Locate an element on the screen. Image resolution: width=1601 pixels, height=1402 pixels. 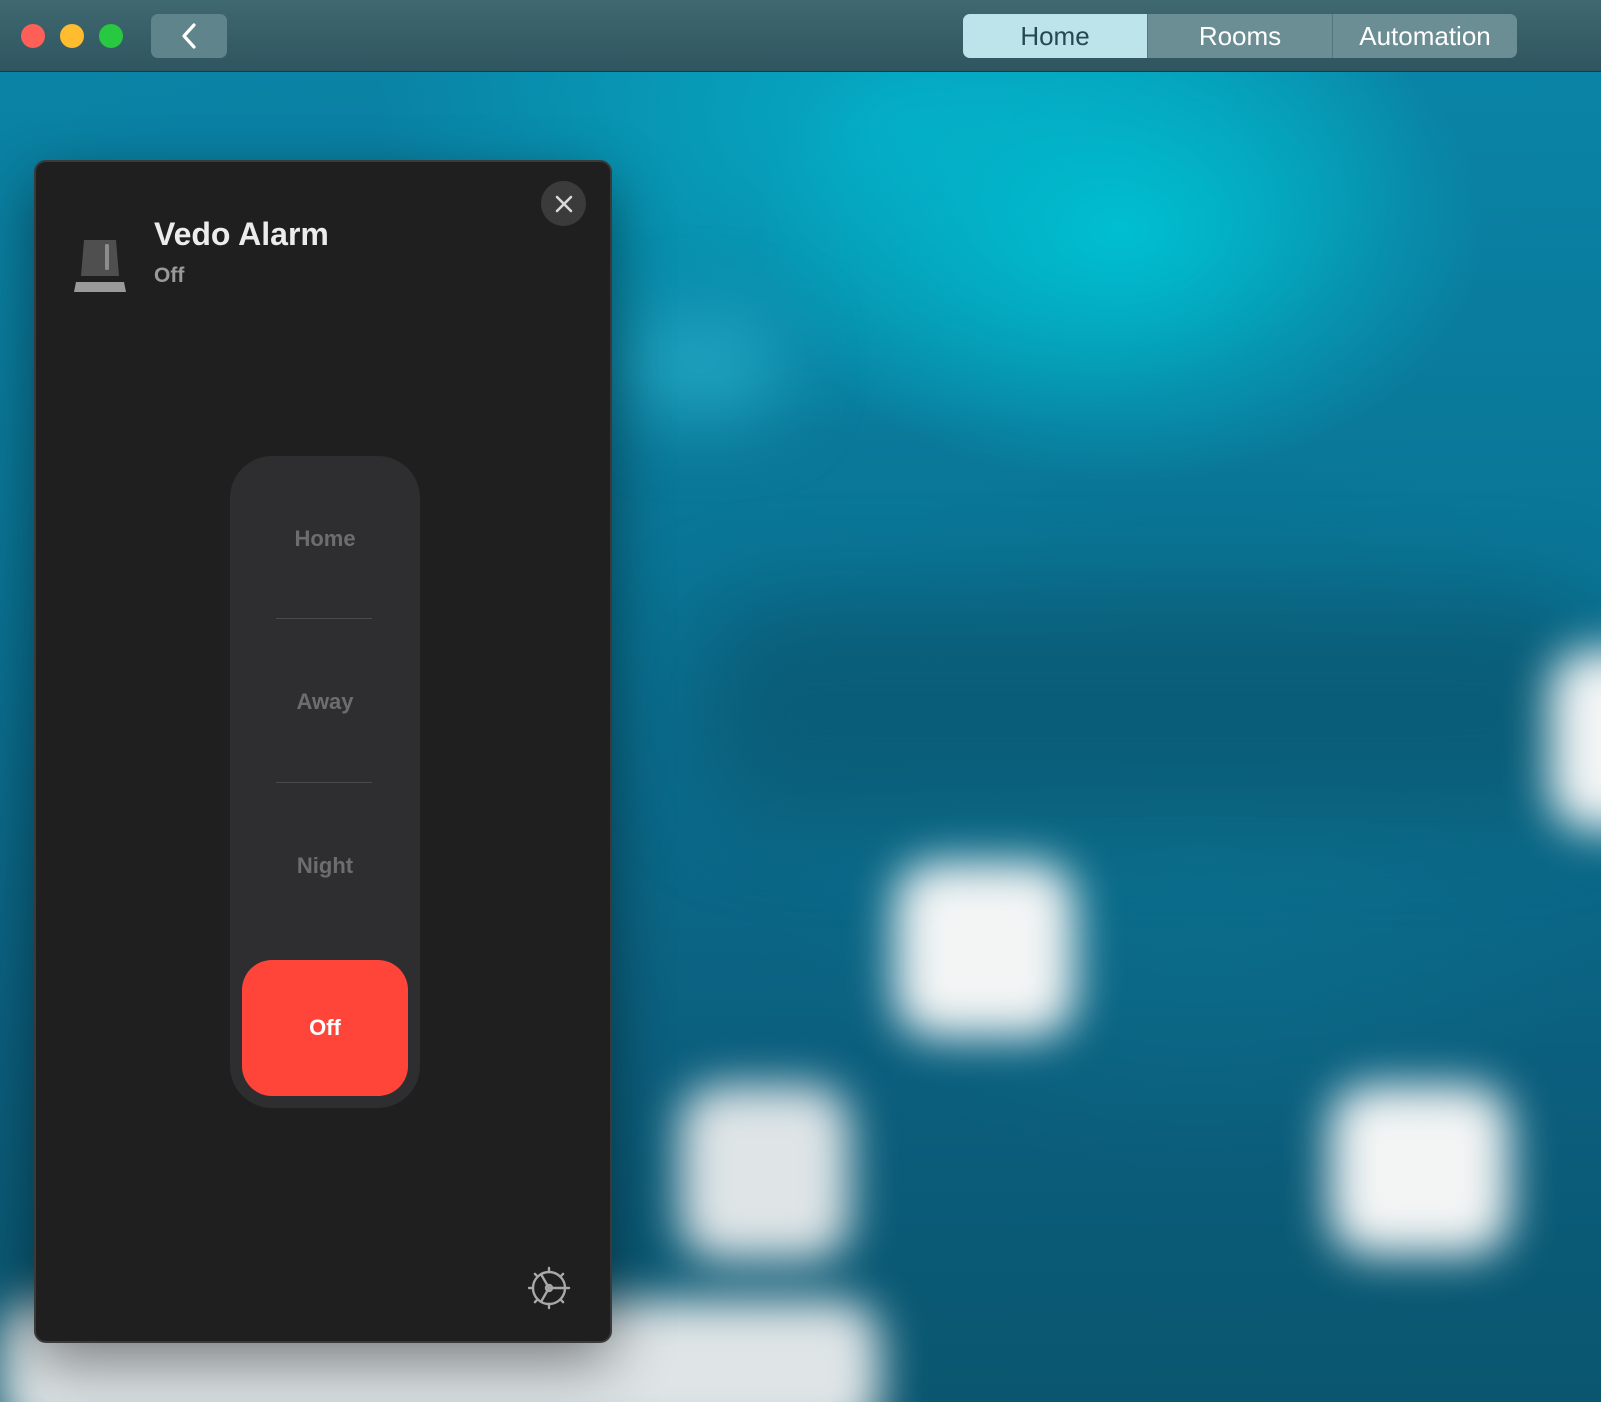
mode-option-off-selected: Off is located at coordinates (325, 1028).